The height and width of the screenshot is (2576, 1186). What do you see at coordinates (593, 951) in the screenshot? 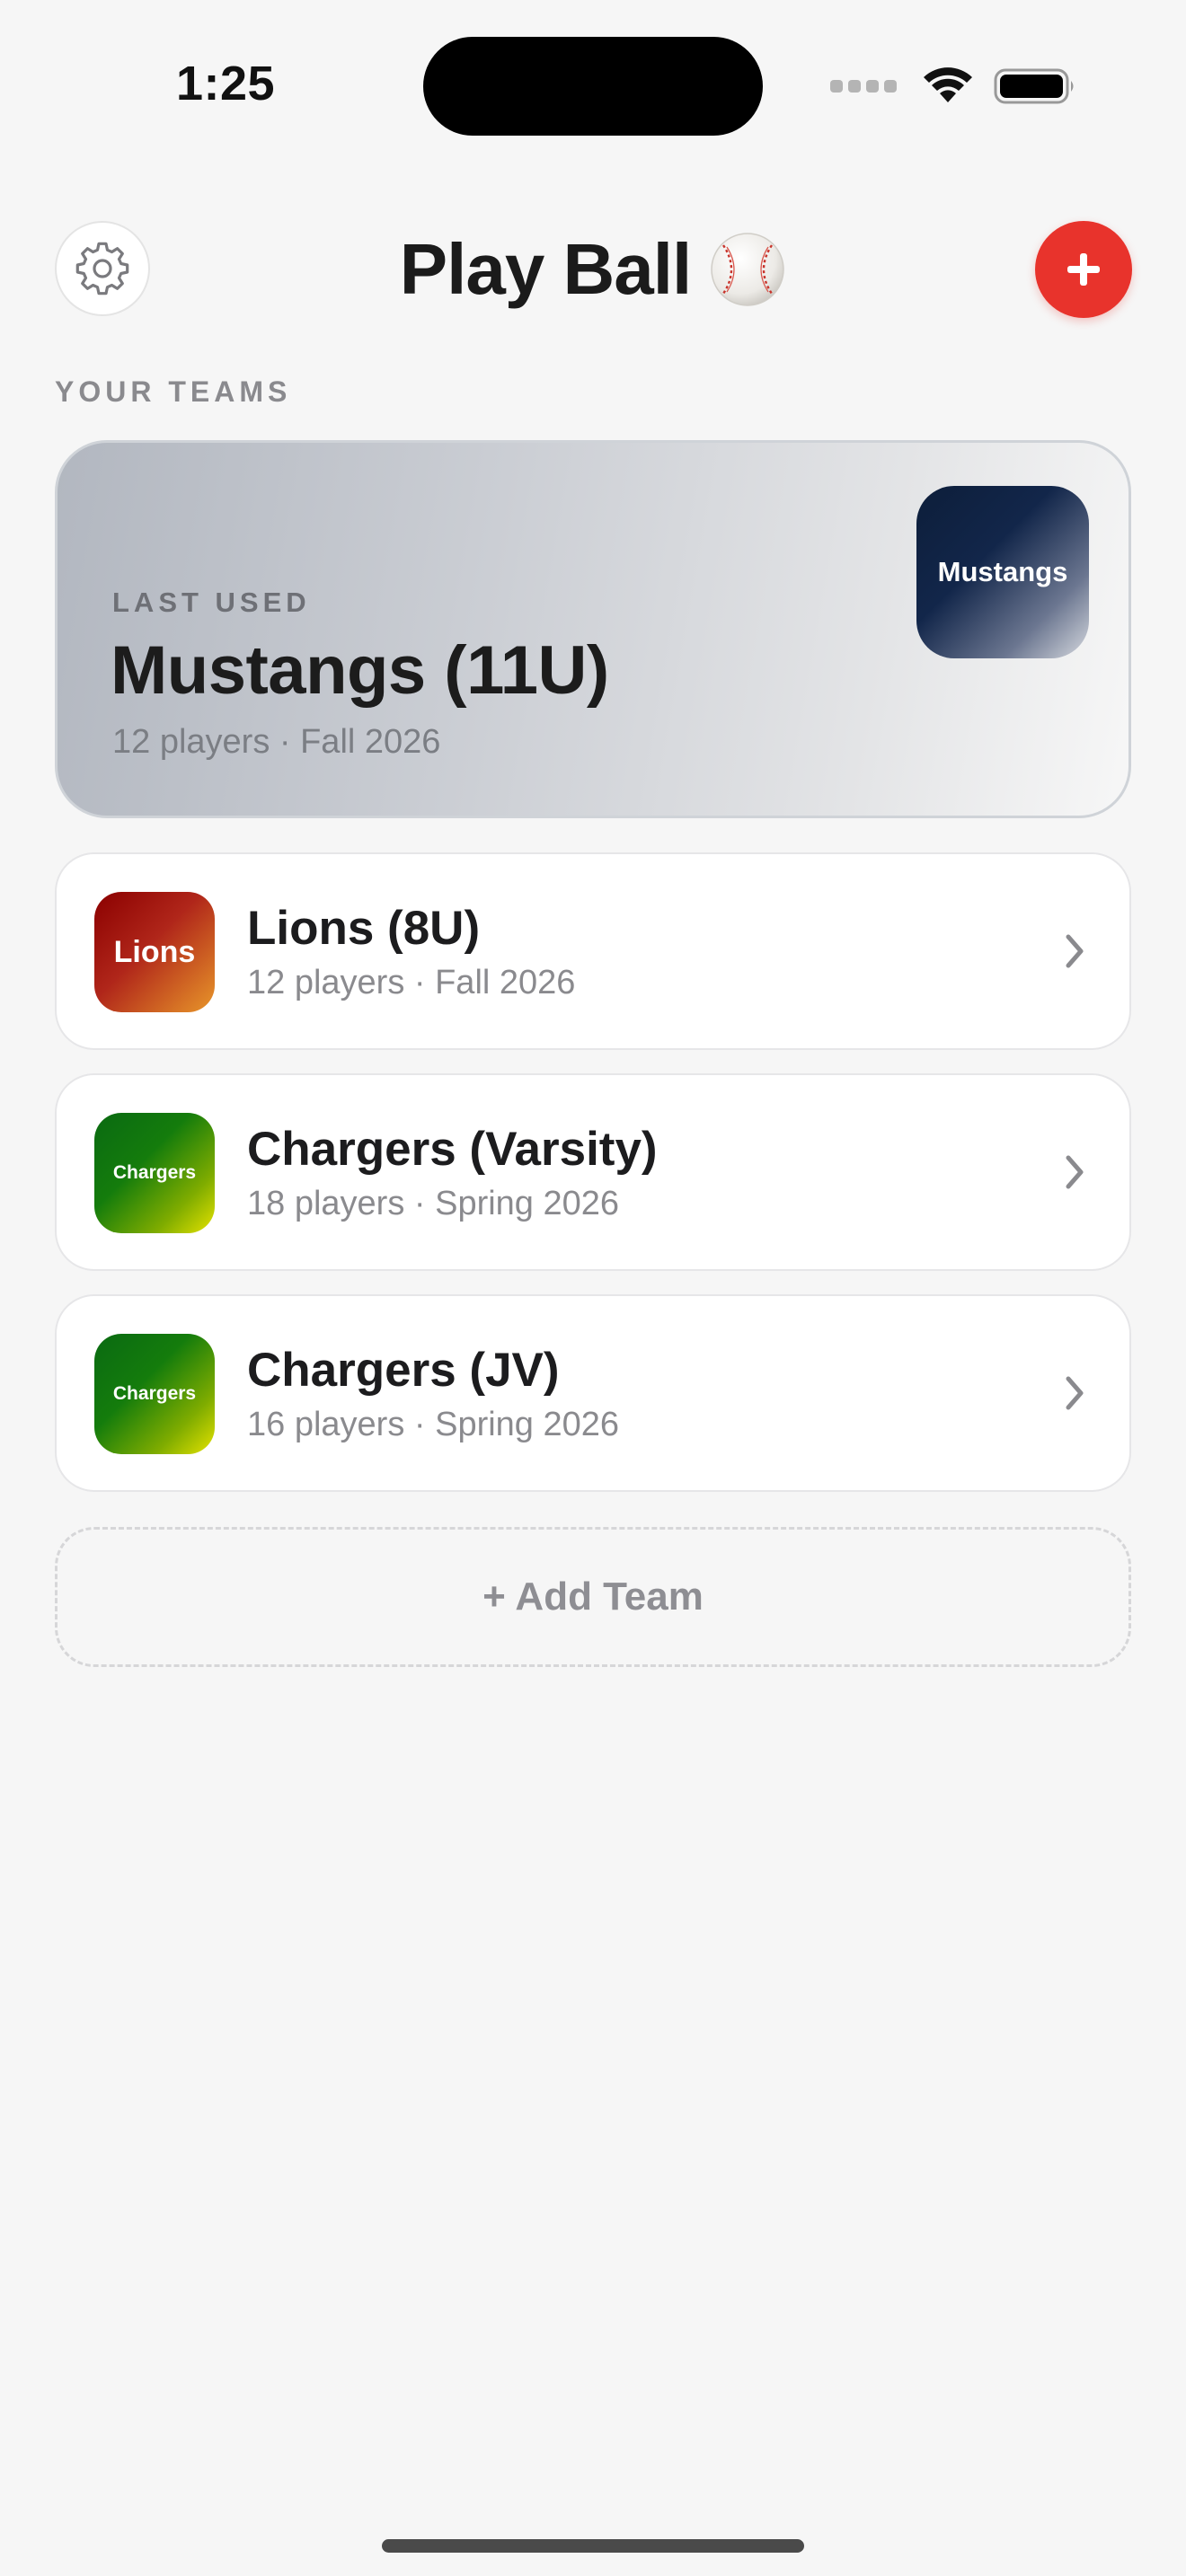
I see `team-row: Lions Lions (8U) 12 players · Fall 2026` at bounding box center [593, 951].